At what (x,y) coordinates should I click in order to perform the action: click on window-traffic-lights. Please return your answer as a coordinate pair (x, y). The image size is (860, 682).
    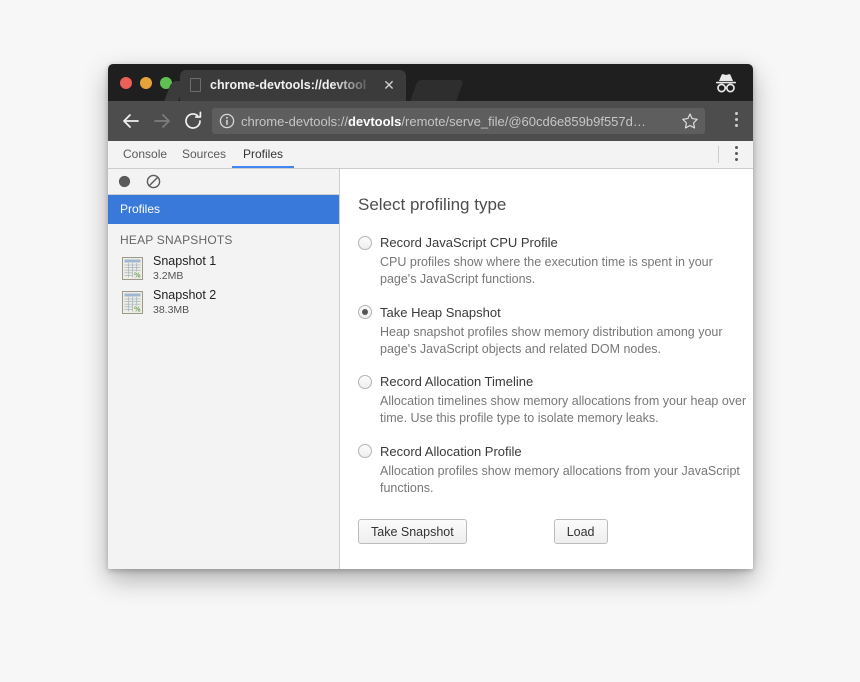
    Looking at the image, I should click on (146, 83).